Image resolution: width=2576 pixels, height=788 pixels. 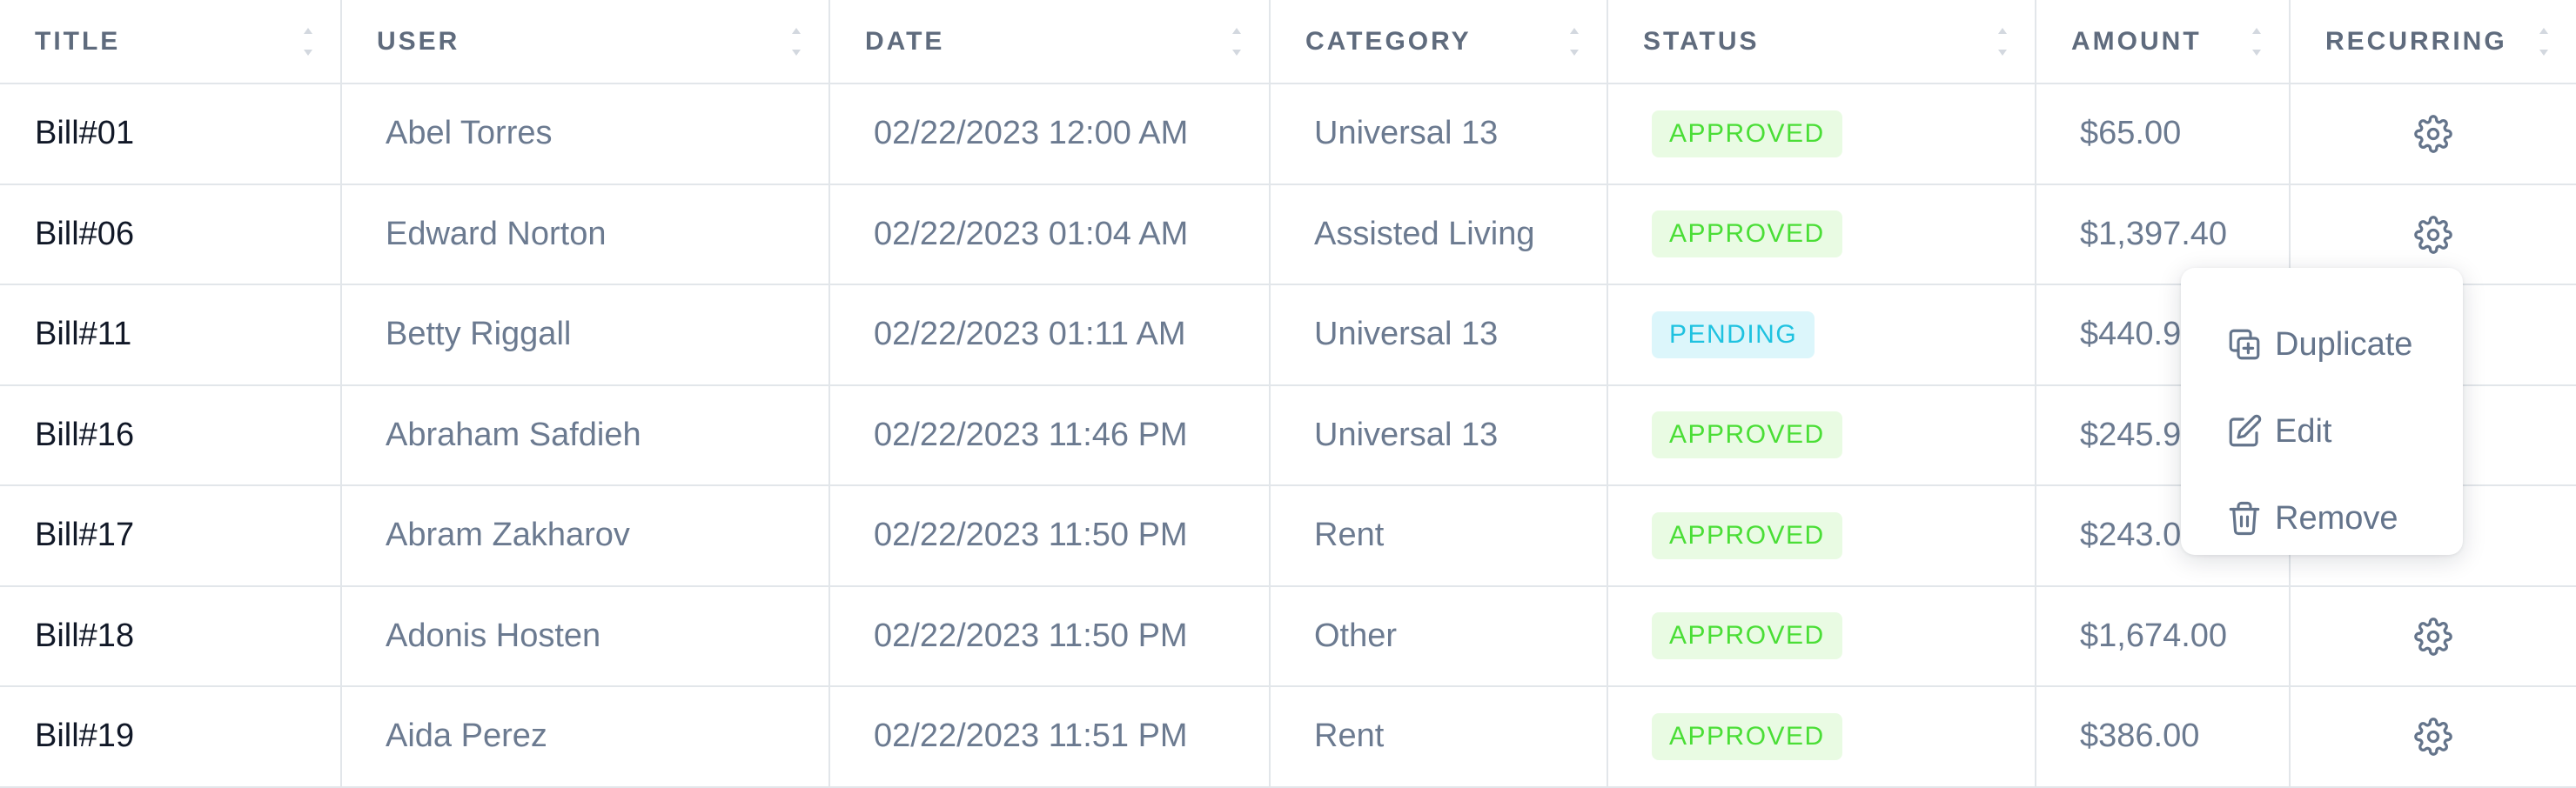 I want to click on cell-status: PENDING, so click(x=1821, y=335).